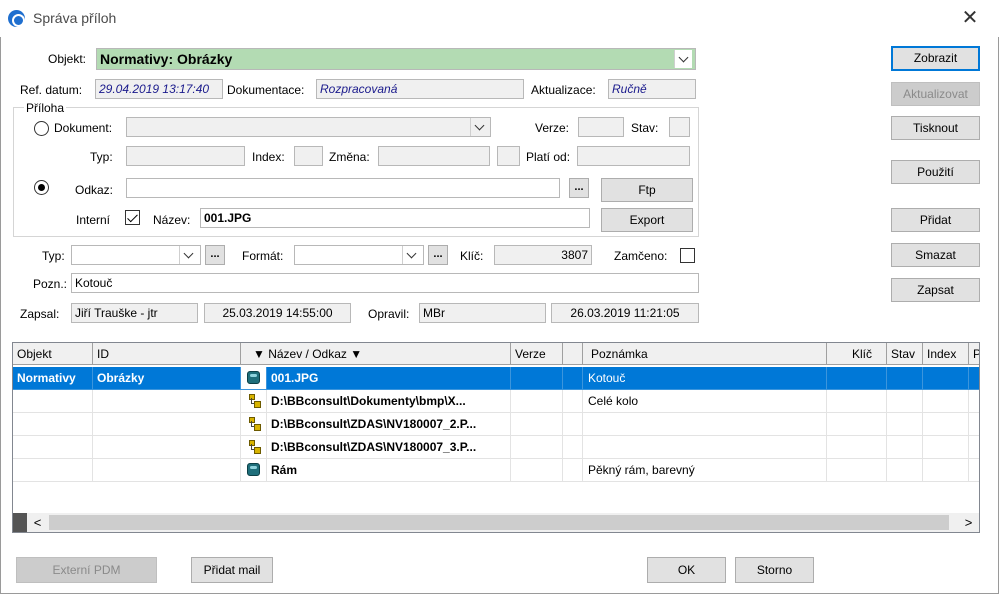  What do you see at coordinates (188, 255) in the screenshot?
I see `typ2-chevron-down-icon` at bounding box center [188, 255].